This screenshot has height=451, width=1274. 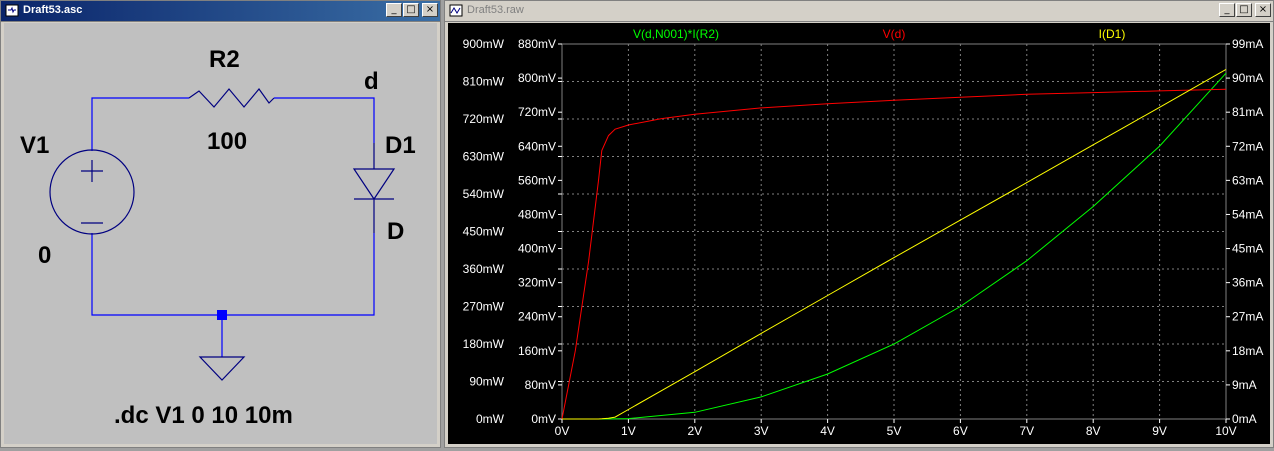 What do you see at coordinates (879, 34) in the screenshot?
I see `plot-legend: V(d,N001)*I(R2) V(d) I(D1)` at bounding box center [879, 34].